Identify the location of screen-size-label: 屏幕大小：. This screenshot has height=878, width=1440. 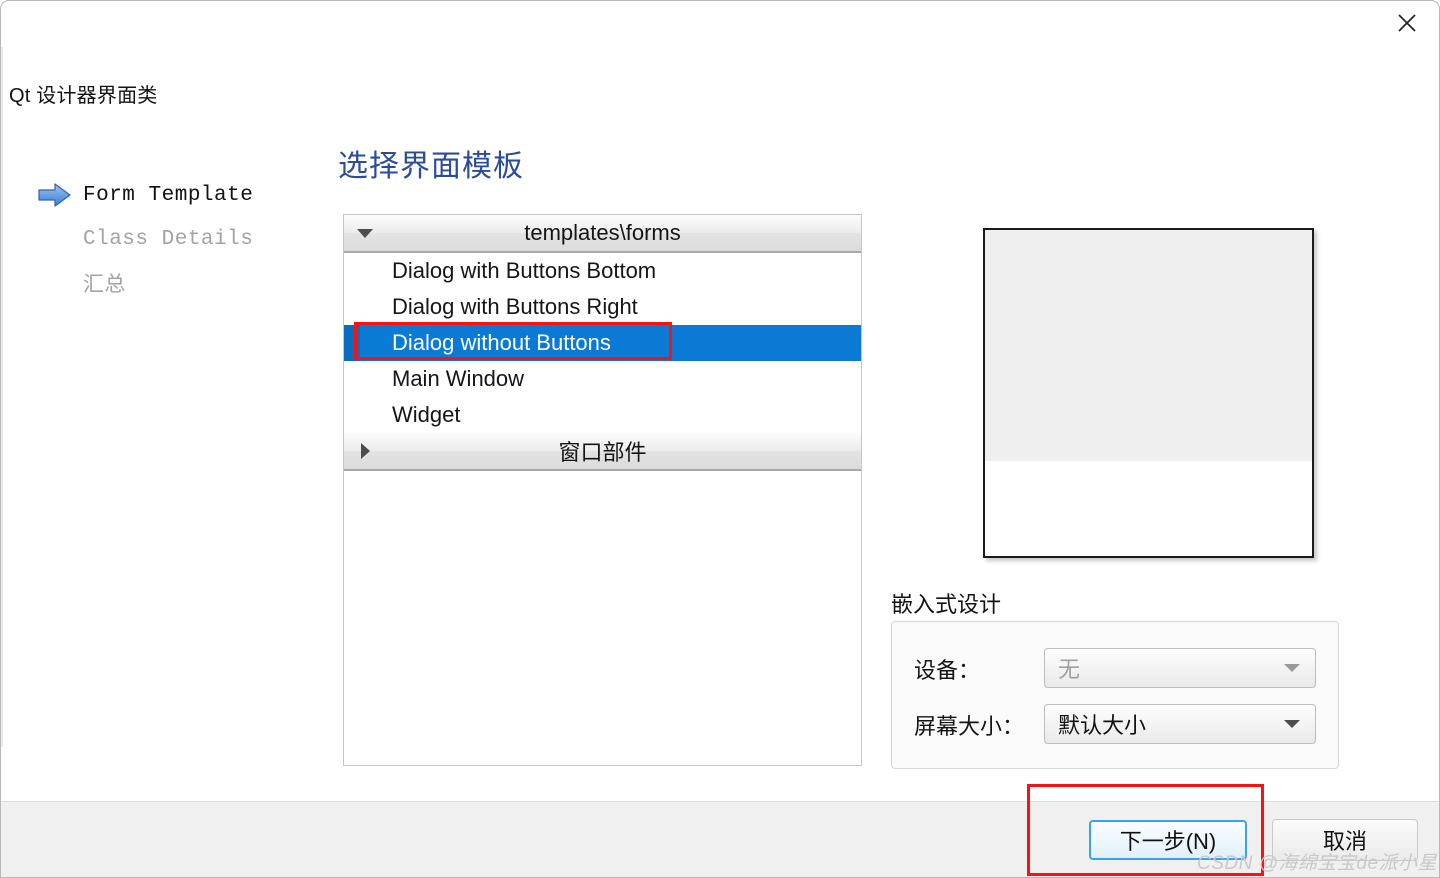
(969, 726).